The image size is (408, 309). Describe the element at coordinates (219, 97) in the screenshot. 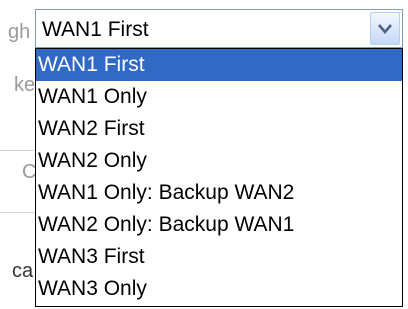

I see `option-wan1-only: WAN1 Only` at that location.